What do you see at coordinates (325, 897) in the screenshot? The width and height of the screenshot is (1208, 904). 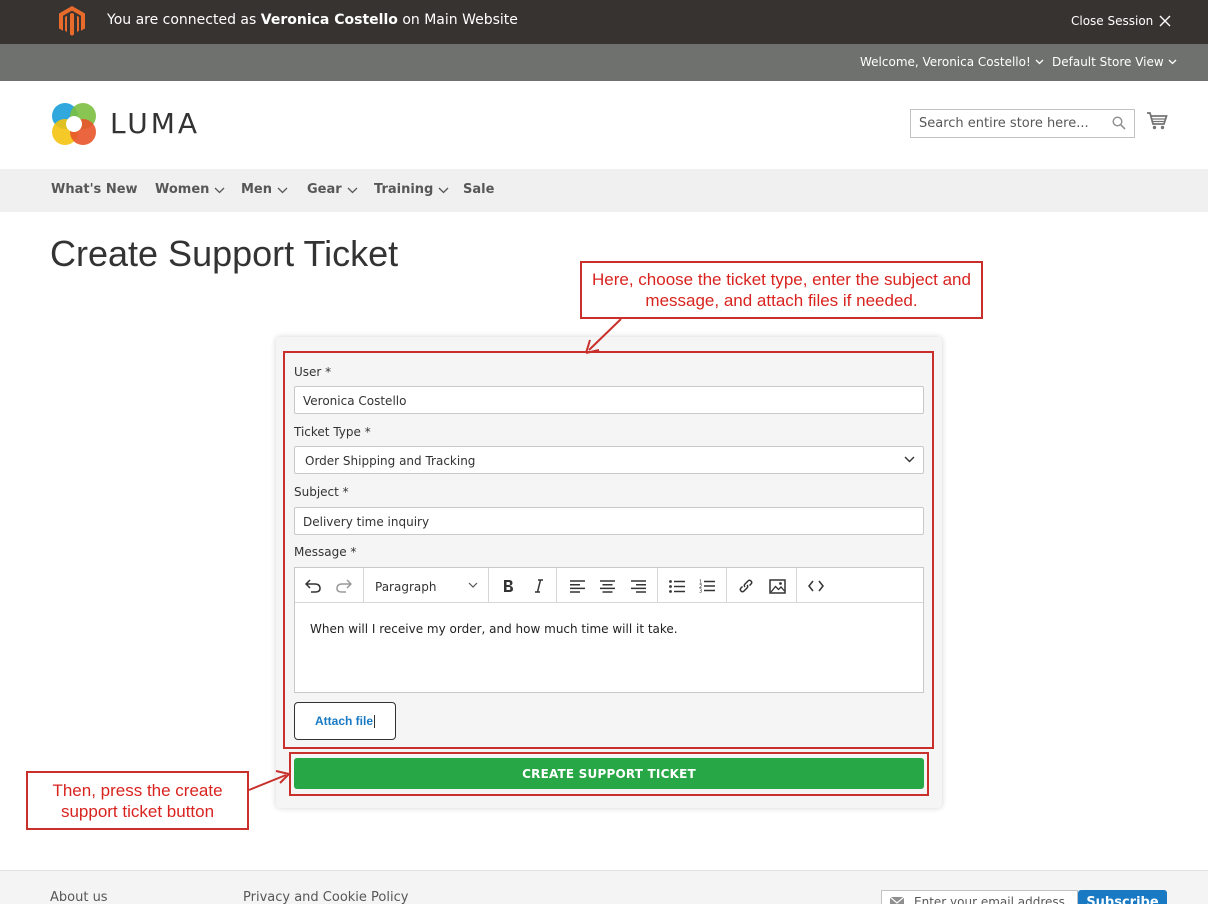 I see `footer-link-privacy: Privacy and Cookie Policy` at bounding box center [325, 897].